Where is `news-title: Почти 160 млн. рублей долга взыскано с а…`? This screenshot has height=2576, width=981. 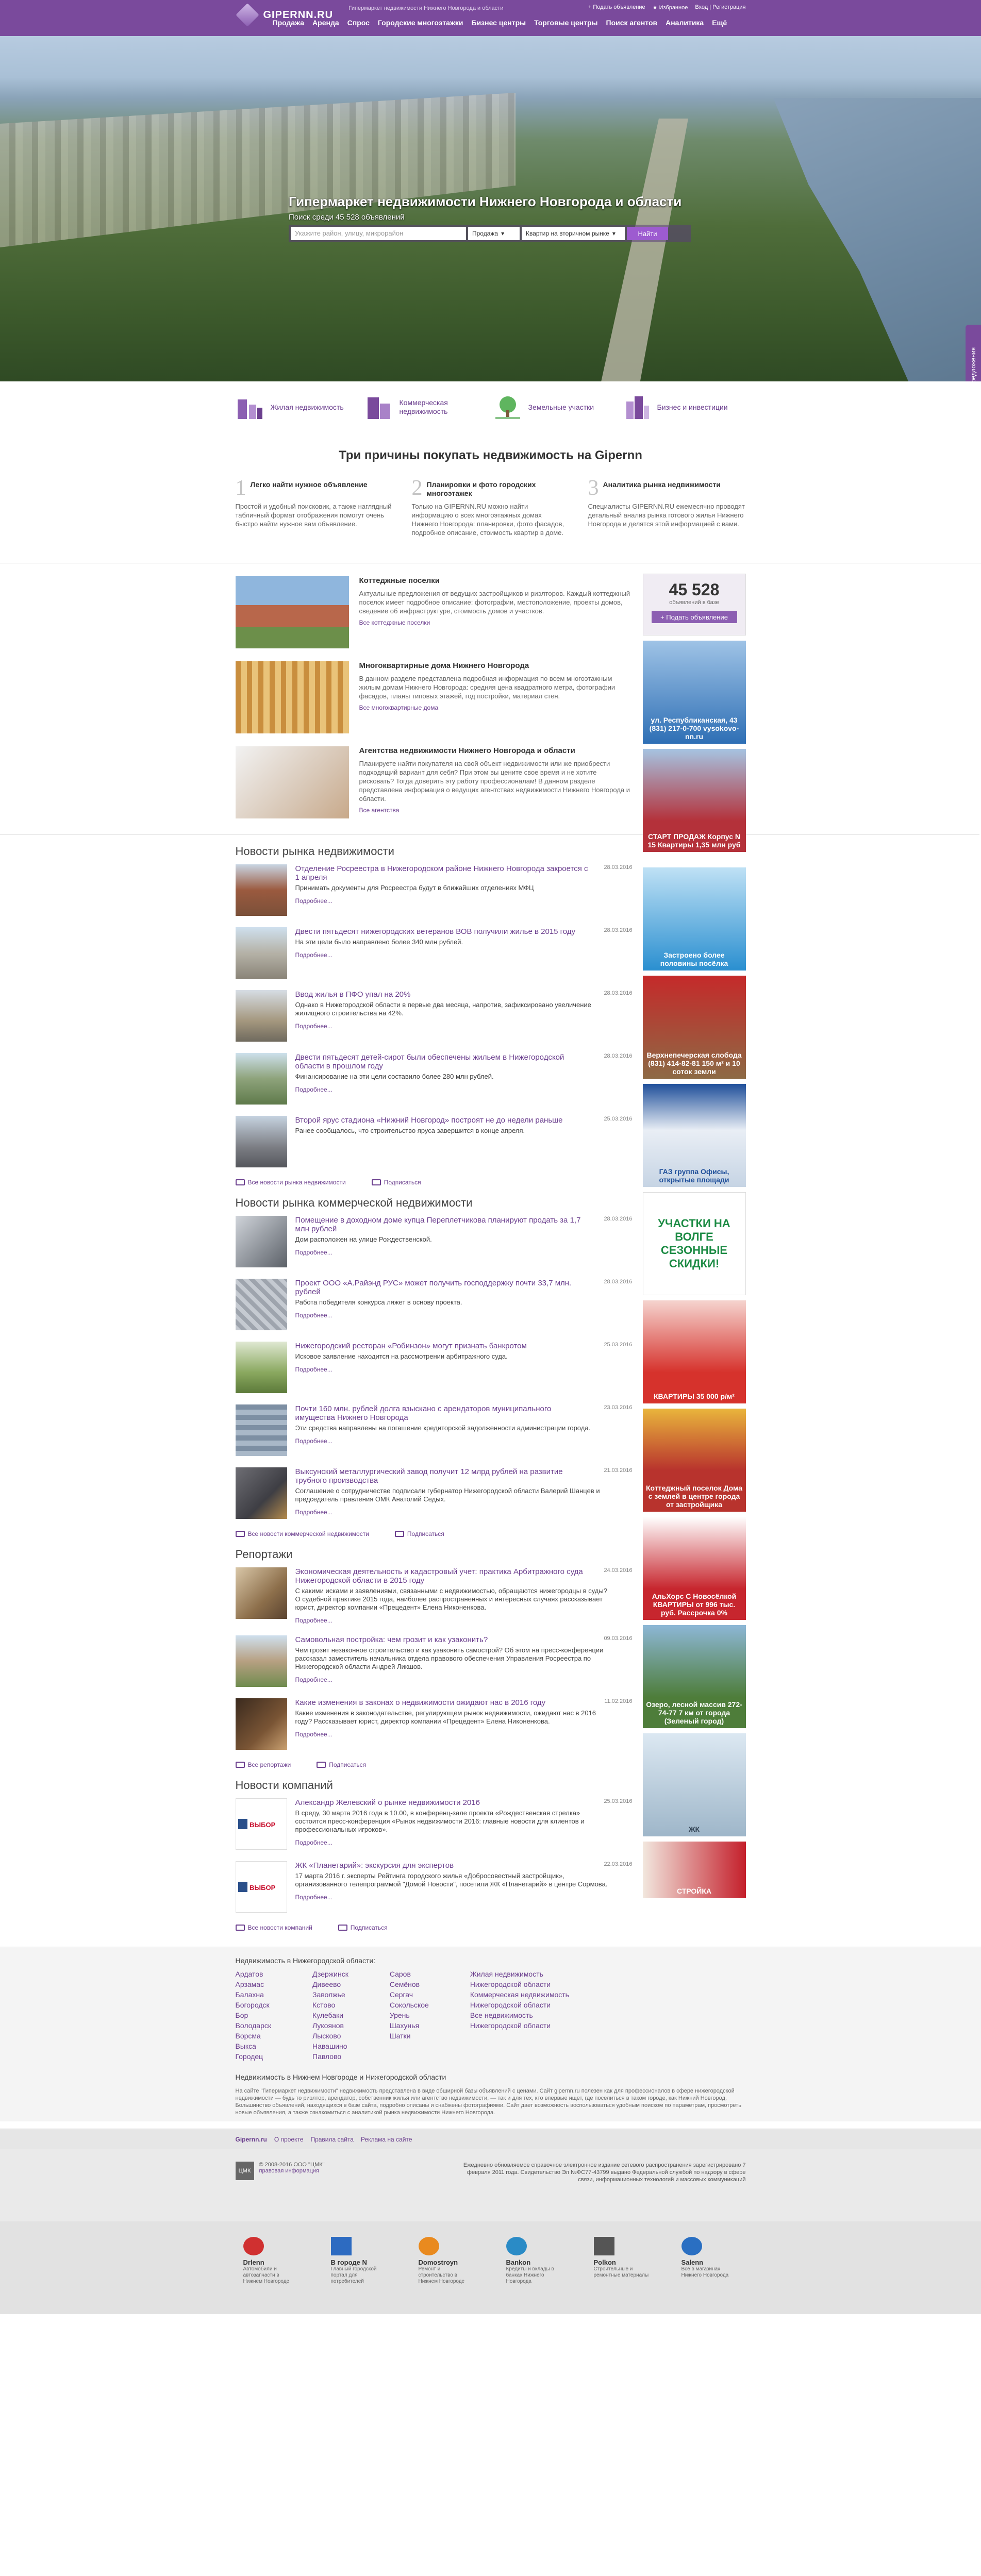 news-title: Почти 160 млн. рублей долга взыскано с а… is located at coordinates (464, 1413).